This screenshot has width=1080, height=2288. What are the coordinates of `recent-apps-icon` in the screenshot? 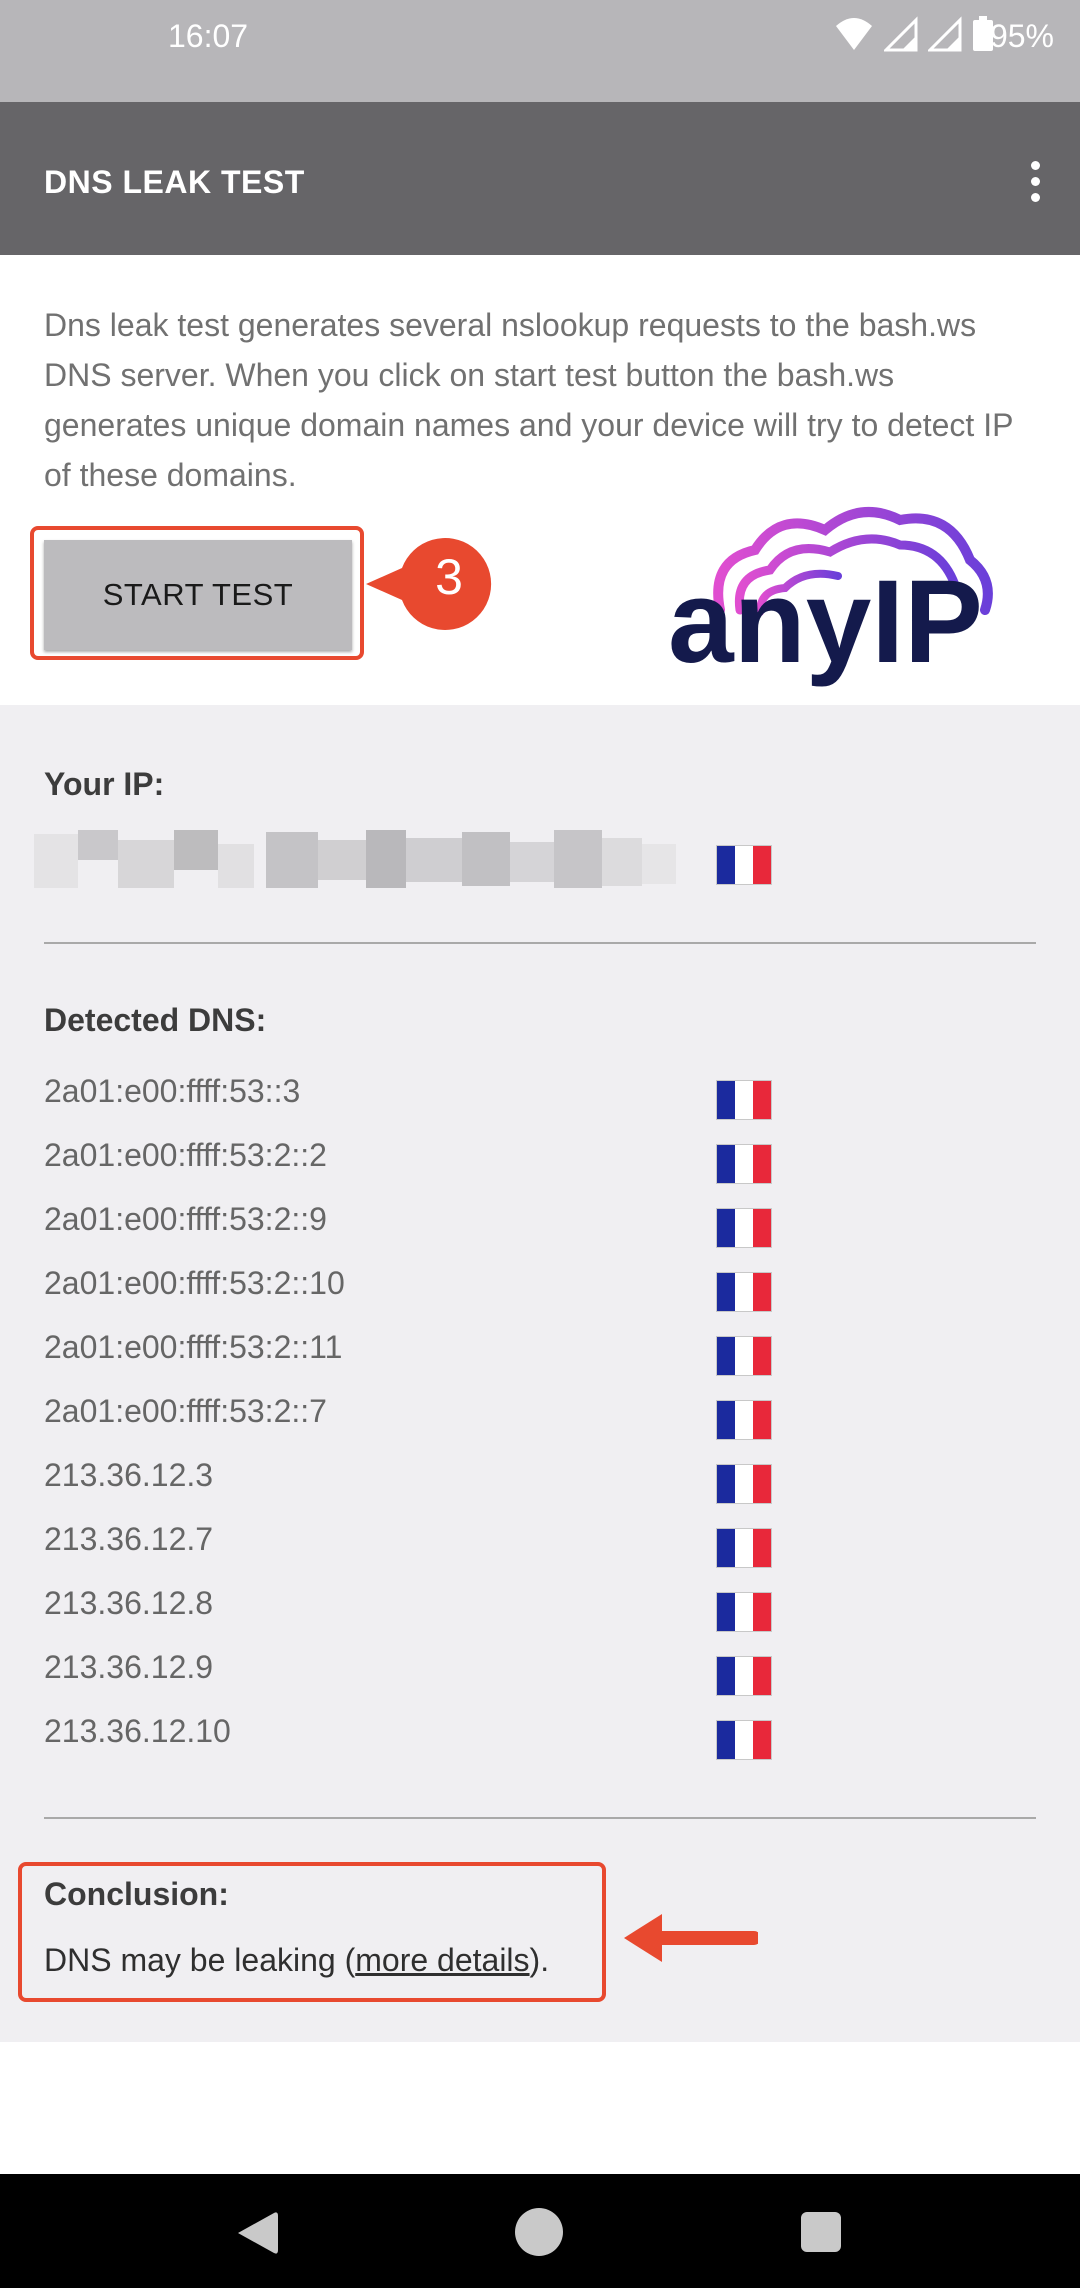 It's located at (821, 2232).